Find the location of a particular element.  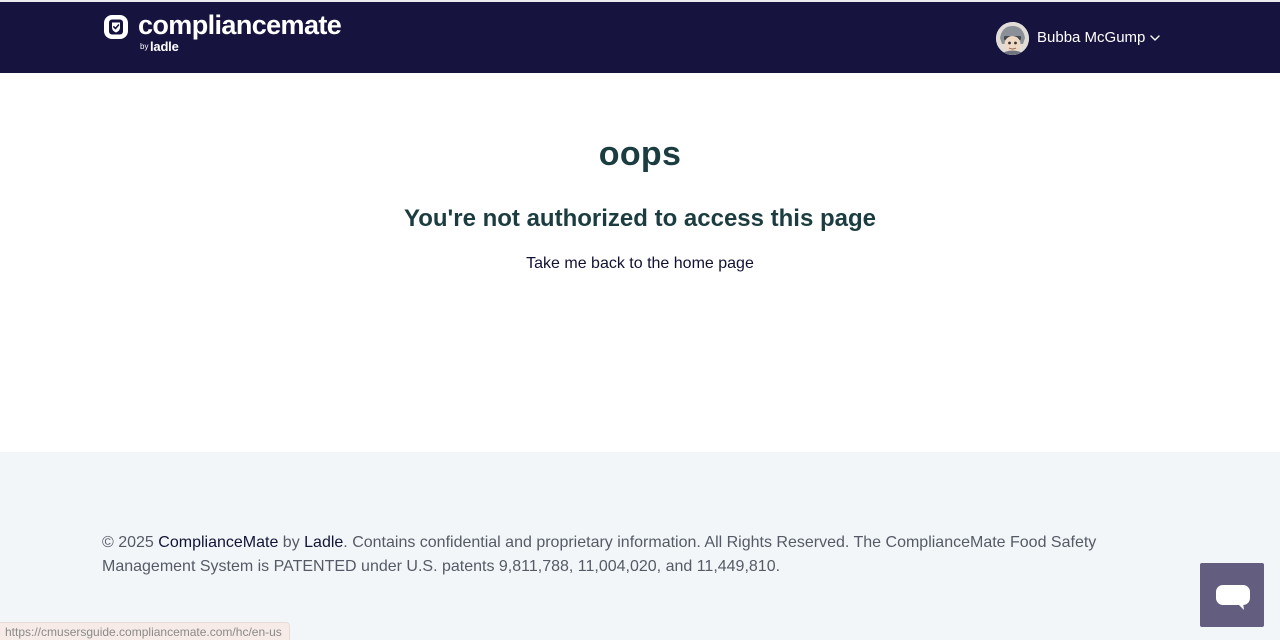

chat-bubble-icon is located at coordinates (1233, 597).